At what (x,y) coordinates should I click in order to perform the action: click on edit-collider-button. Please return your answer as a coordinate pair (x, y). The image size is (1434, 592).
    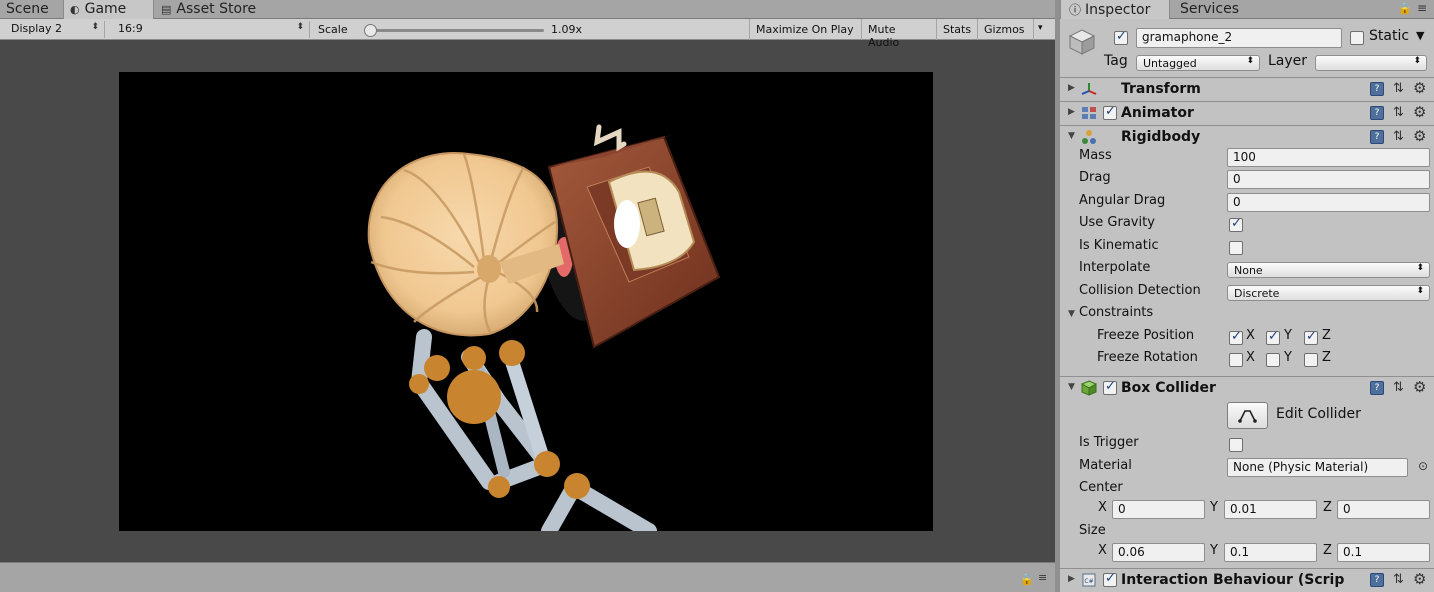
    Looking at the image, I should click on (1247, 415).